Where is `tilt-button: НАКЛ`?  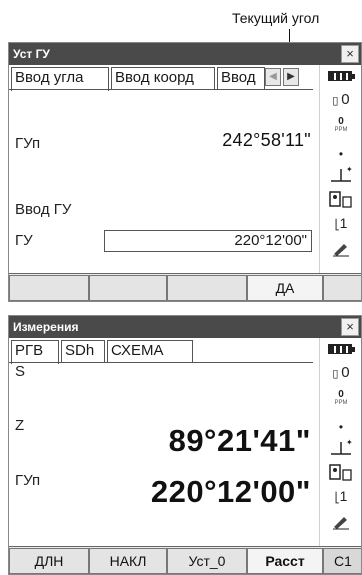
tilt-button: НАКЛ is located at coordinates (128, 561).